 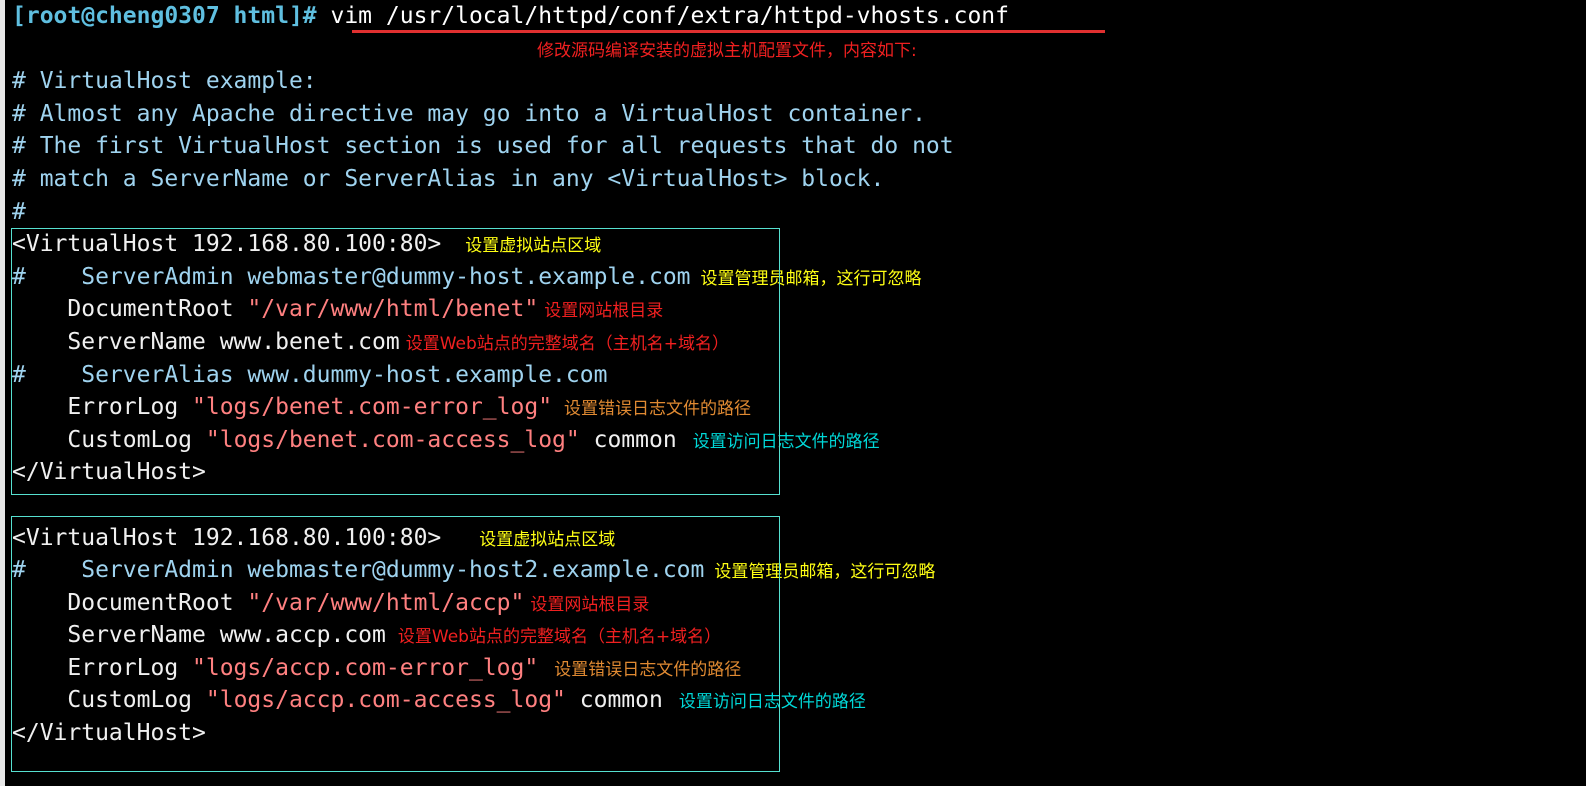 What do you see at coordinates (799, 538) in the screenshot?
I see `vhost2-open-tag-line: <VirtualHost 192.168.80.100:80> 设置虚拟站点区域` at bounding box center [799, 538].